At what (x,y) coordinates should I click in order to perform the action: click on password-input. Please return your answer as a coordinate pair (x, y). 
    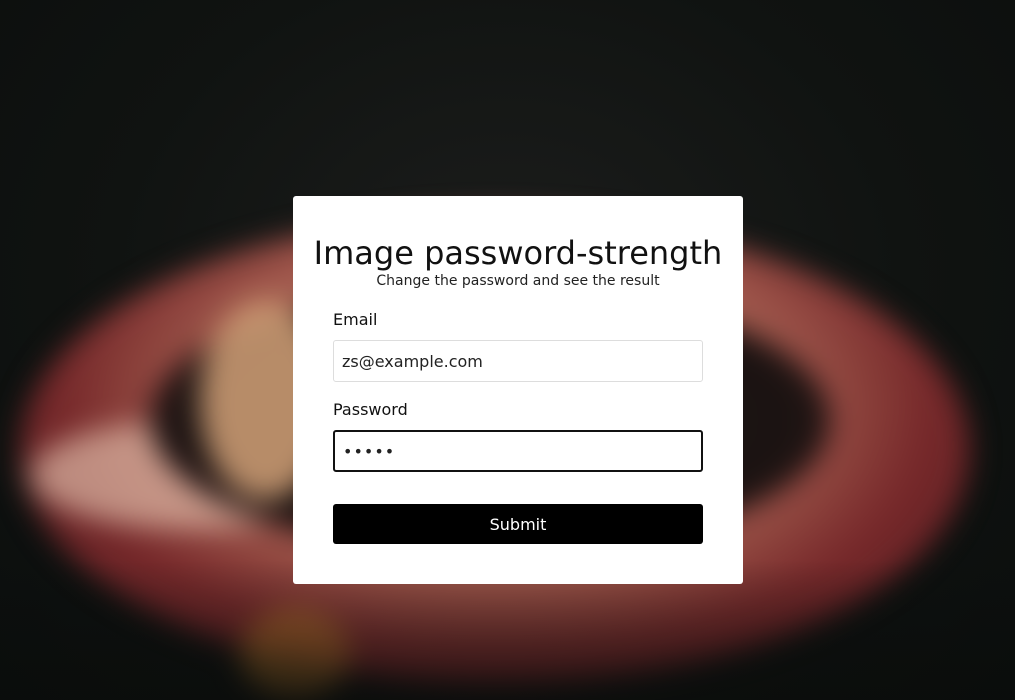
    Looking at the image, I should click on (518, 451).